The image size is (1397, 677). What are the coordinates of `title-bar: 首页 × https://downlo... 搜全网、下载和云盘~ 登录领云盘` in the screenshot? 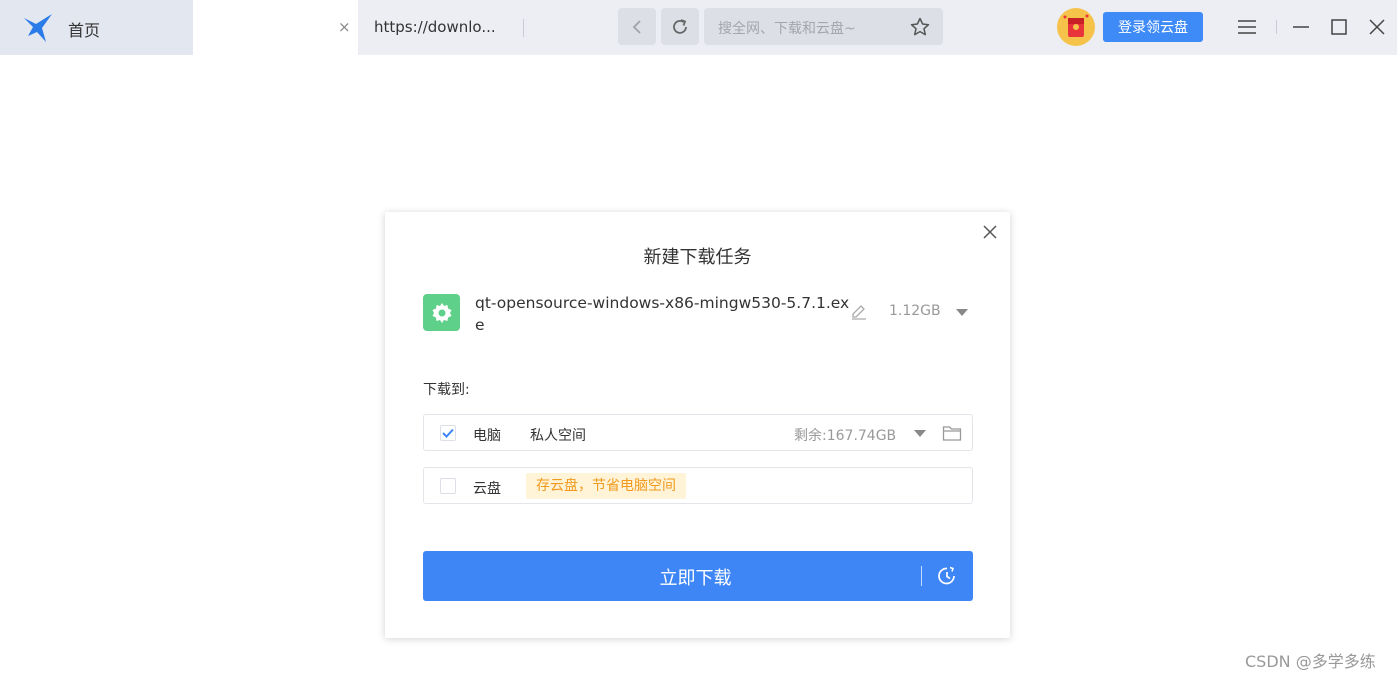 It's located at (698, 27).